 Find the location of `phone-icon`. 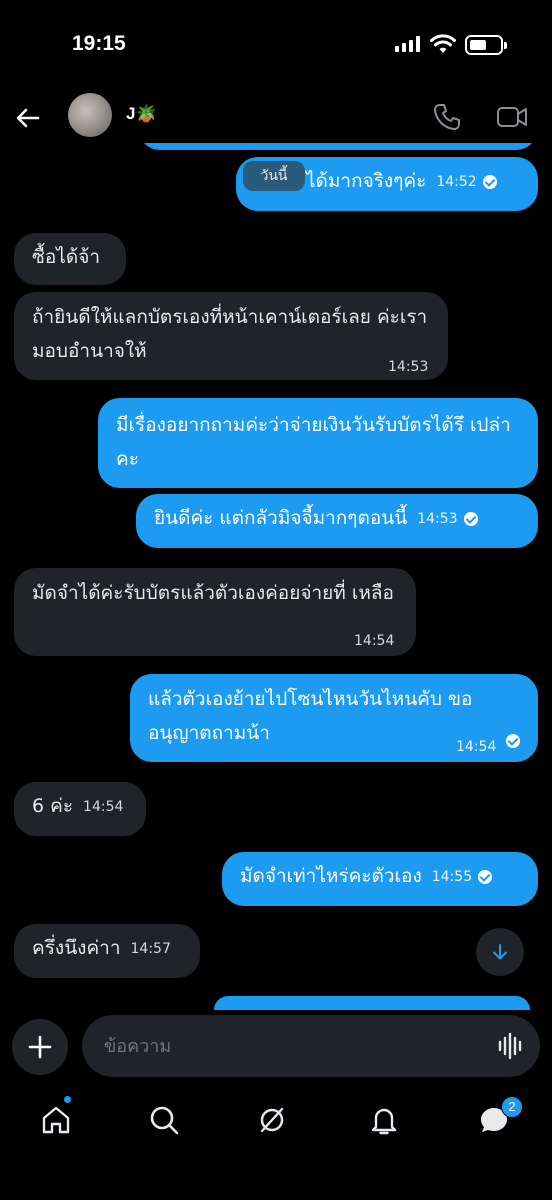

phone-icon is located at coordinates (447, 117).